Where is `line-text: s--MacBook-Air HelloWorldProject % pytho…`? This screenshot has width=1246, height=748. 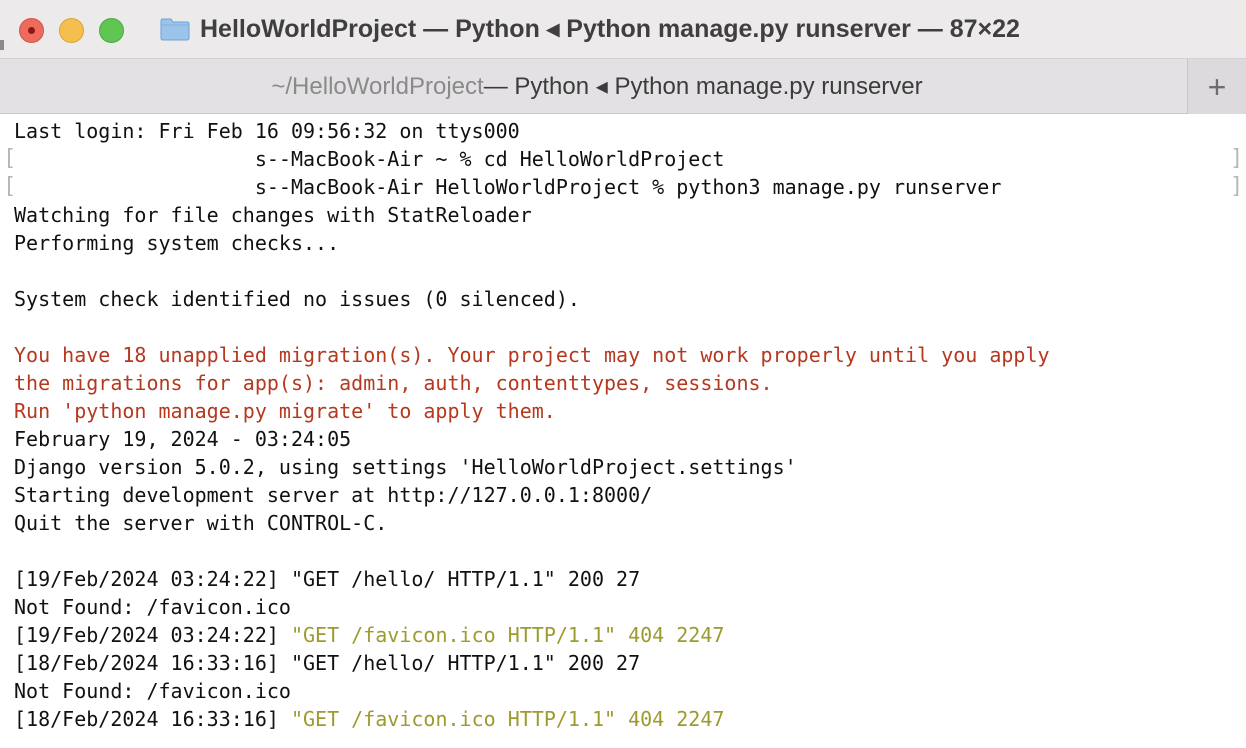 line-text: s--MacBook-Air HelloWorldProject % pytho… is located at coordinates (508, 187).